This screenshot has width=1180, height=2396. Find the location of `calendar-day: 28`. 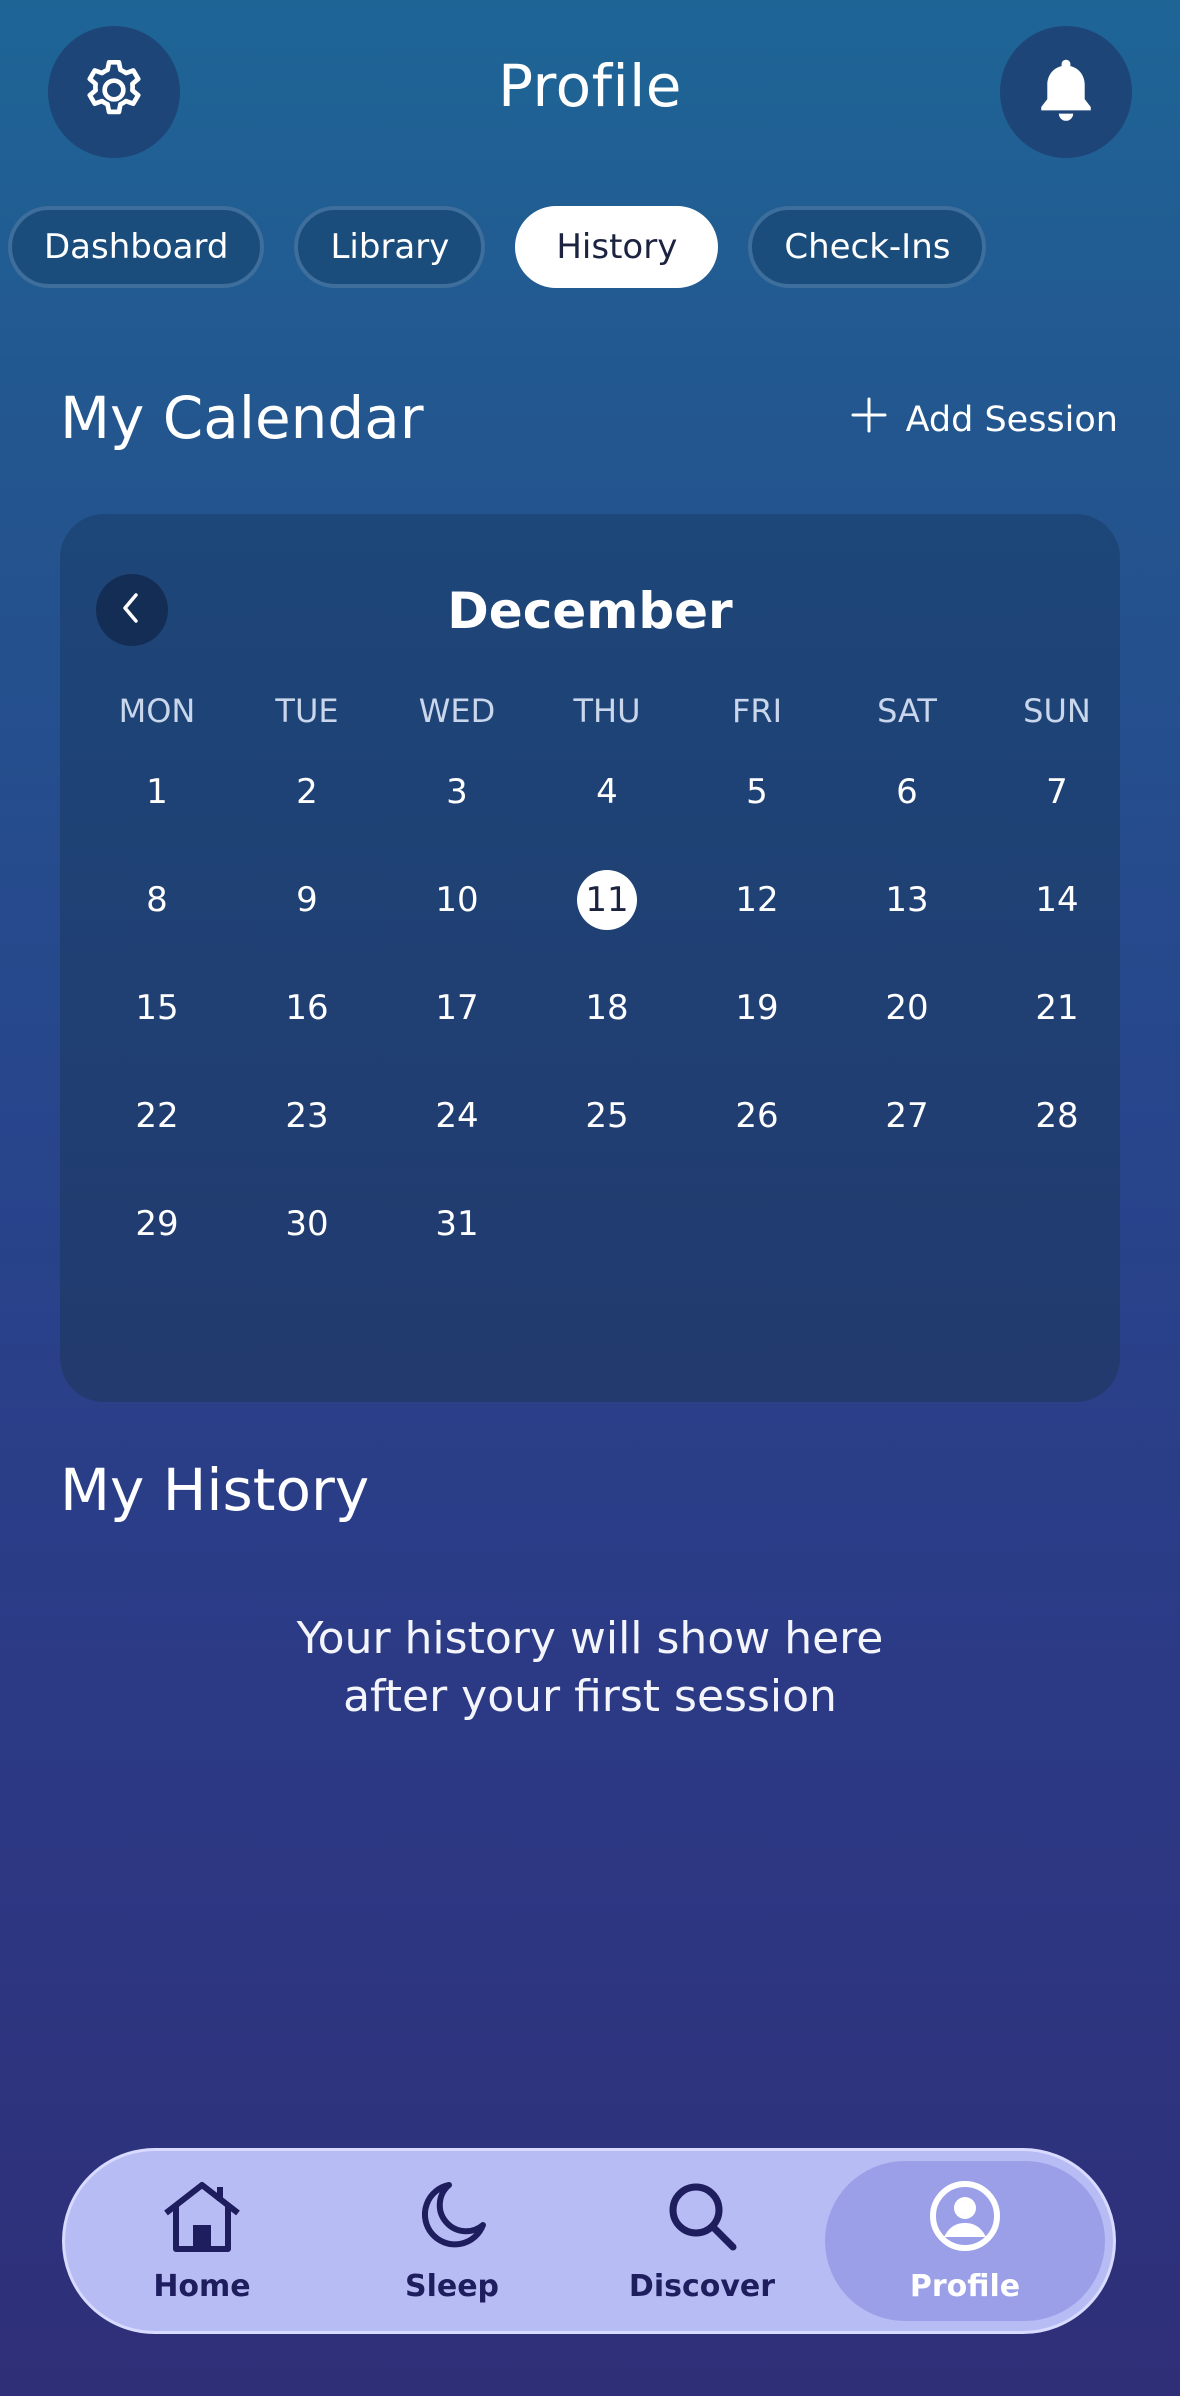

calendar-day: 28 is located at coordinates (1057, 1116).